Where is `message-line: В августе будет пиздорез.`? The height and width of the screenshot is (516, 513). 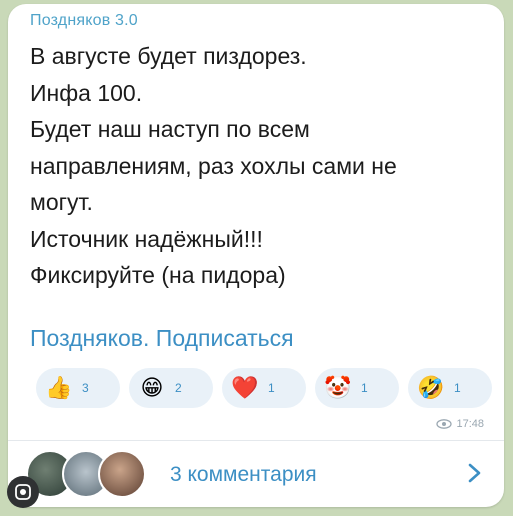
message-line: В августе будет пиздорез. is located at coordinates (168, 56).